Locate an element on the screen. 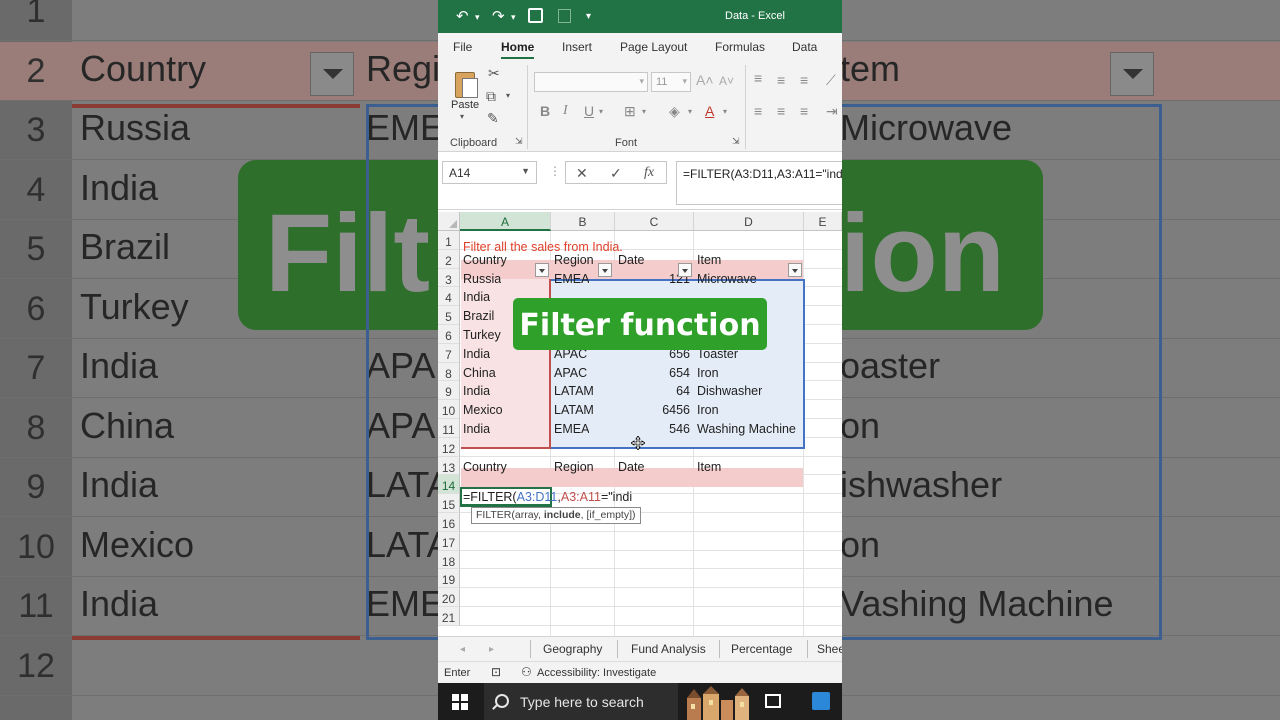 The width and height of the screenshot is (1280, 720). italic-icon: I is located at coordinates (565, 111).